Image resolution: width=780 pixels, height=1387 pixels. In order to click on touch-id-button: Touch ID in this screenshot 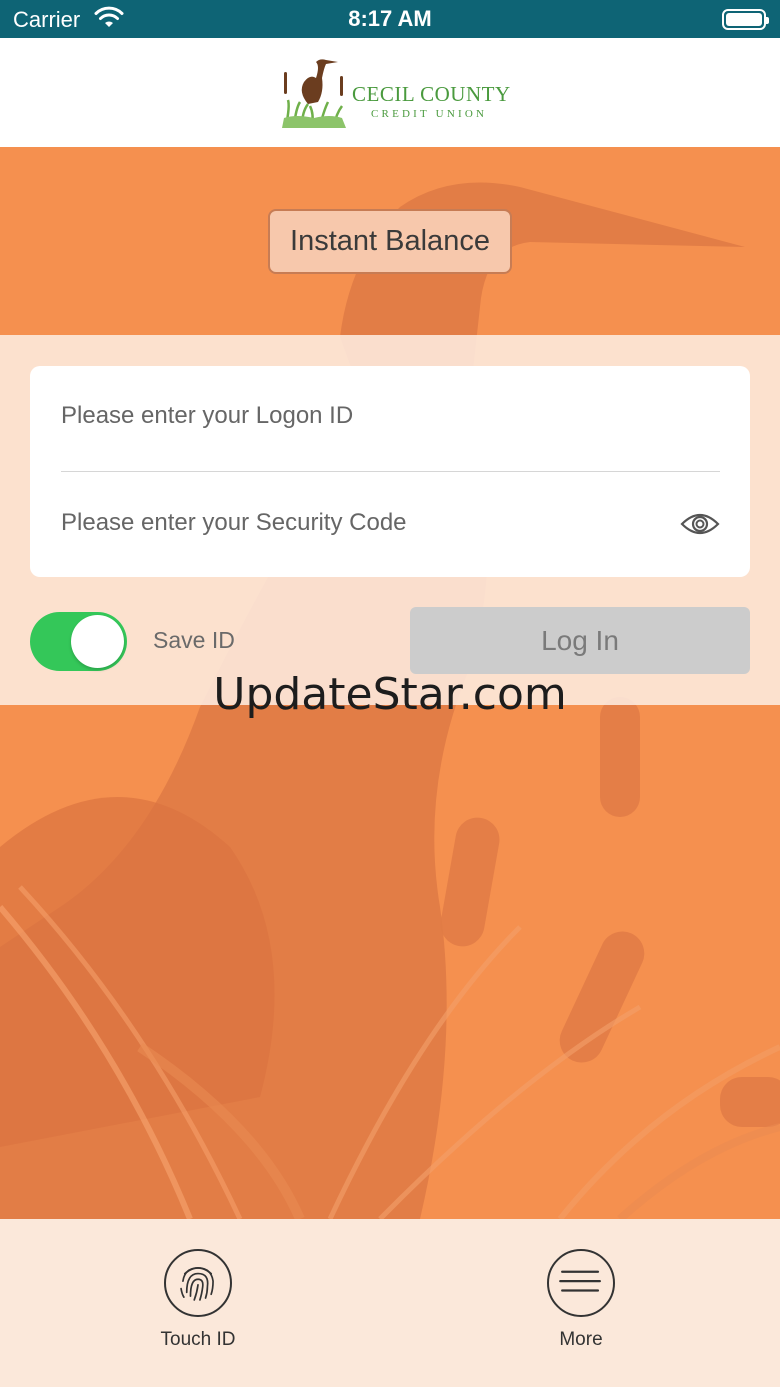, I will do `click(198, 1304)`.